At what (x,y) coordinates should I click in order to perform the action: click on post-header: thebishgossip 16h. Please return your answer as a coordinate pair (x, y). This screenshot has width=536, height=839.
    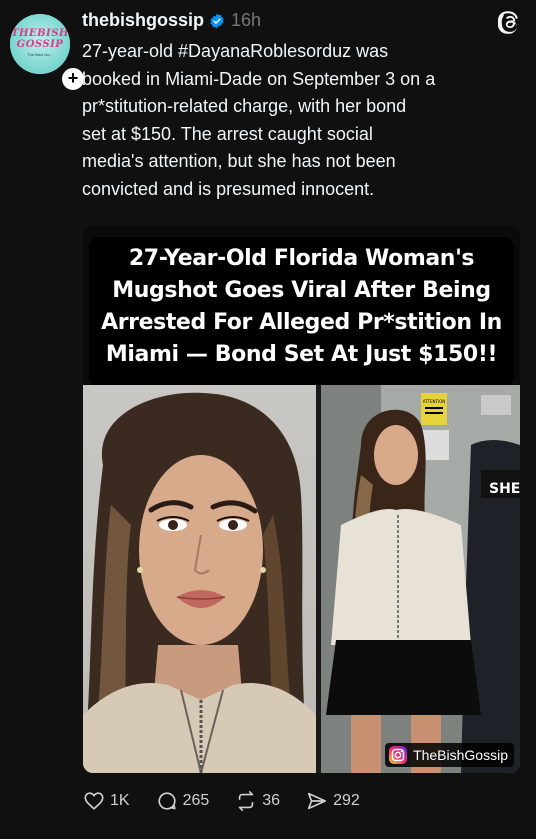
    Looking at the image, I should click on (171, 20).